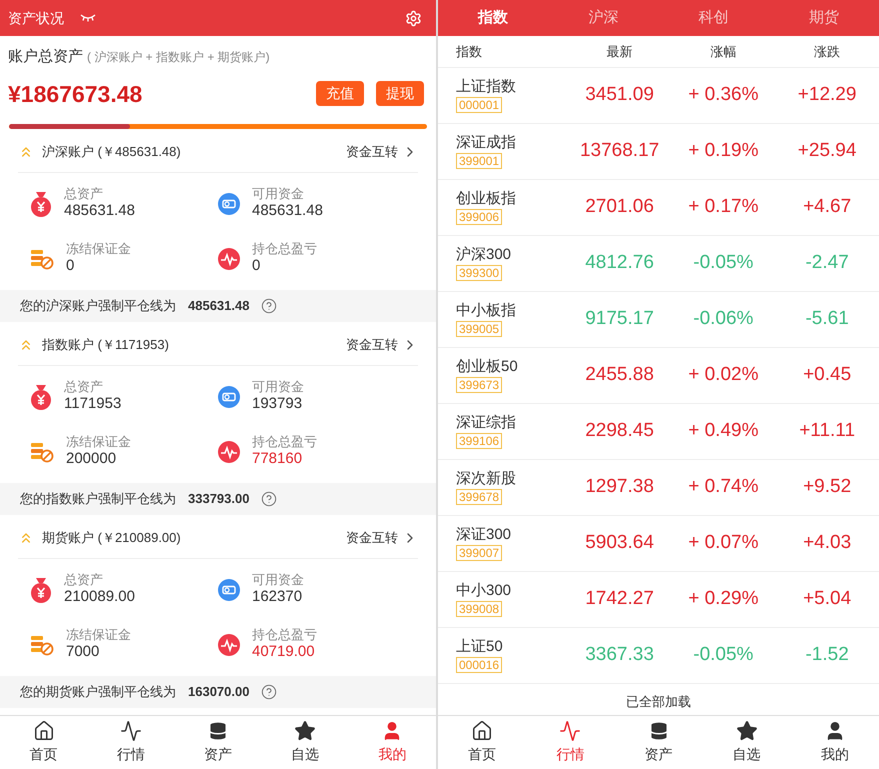  What do you see at coordinates (827, 655) in the screenshot?
I see `index-change: -1.52` at bounding box center [827, 655].